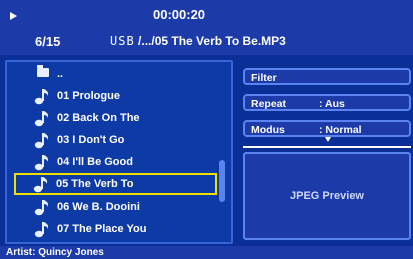 The width and height of the screenshot is (413, 259). Describe the element at coordinates (122, 41) in the screenshot. I see `device-label: USB` at that location.